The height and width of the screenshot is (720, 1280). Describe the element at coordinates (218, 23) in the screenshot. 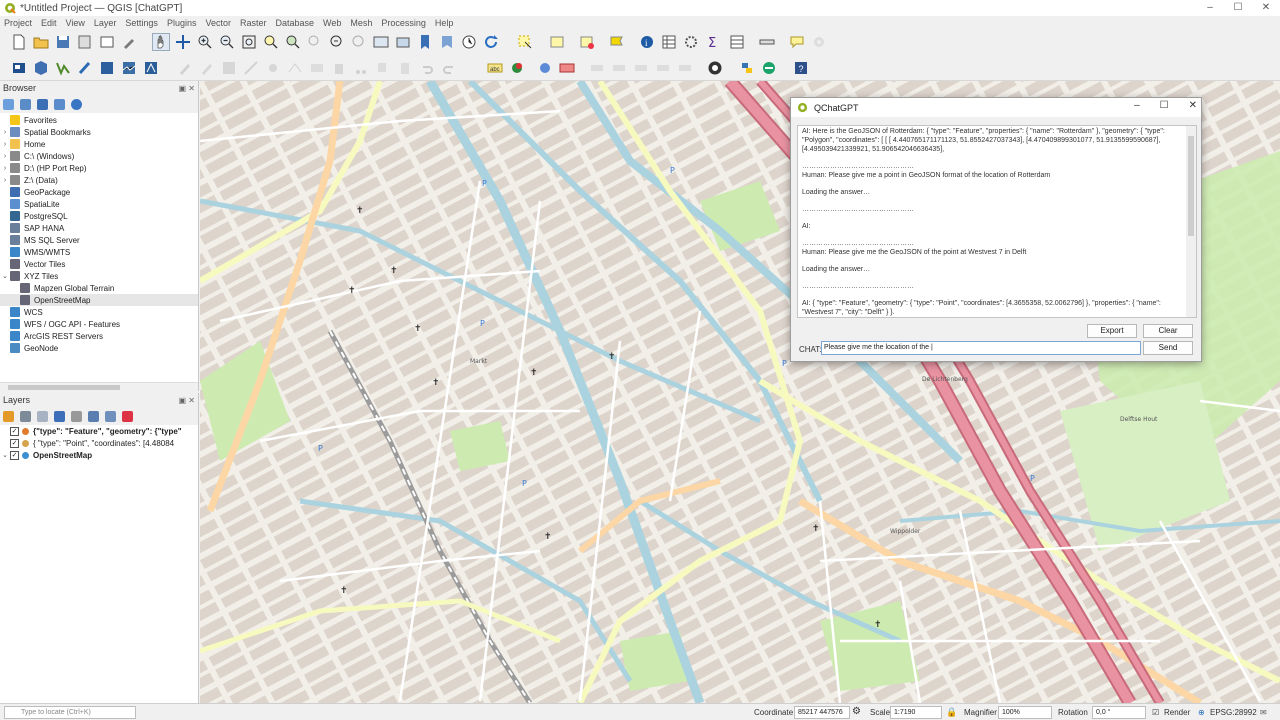

I see `menu-vector: Vector` at that location.